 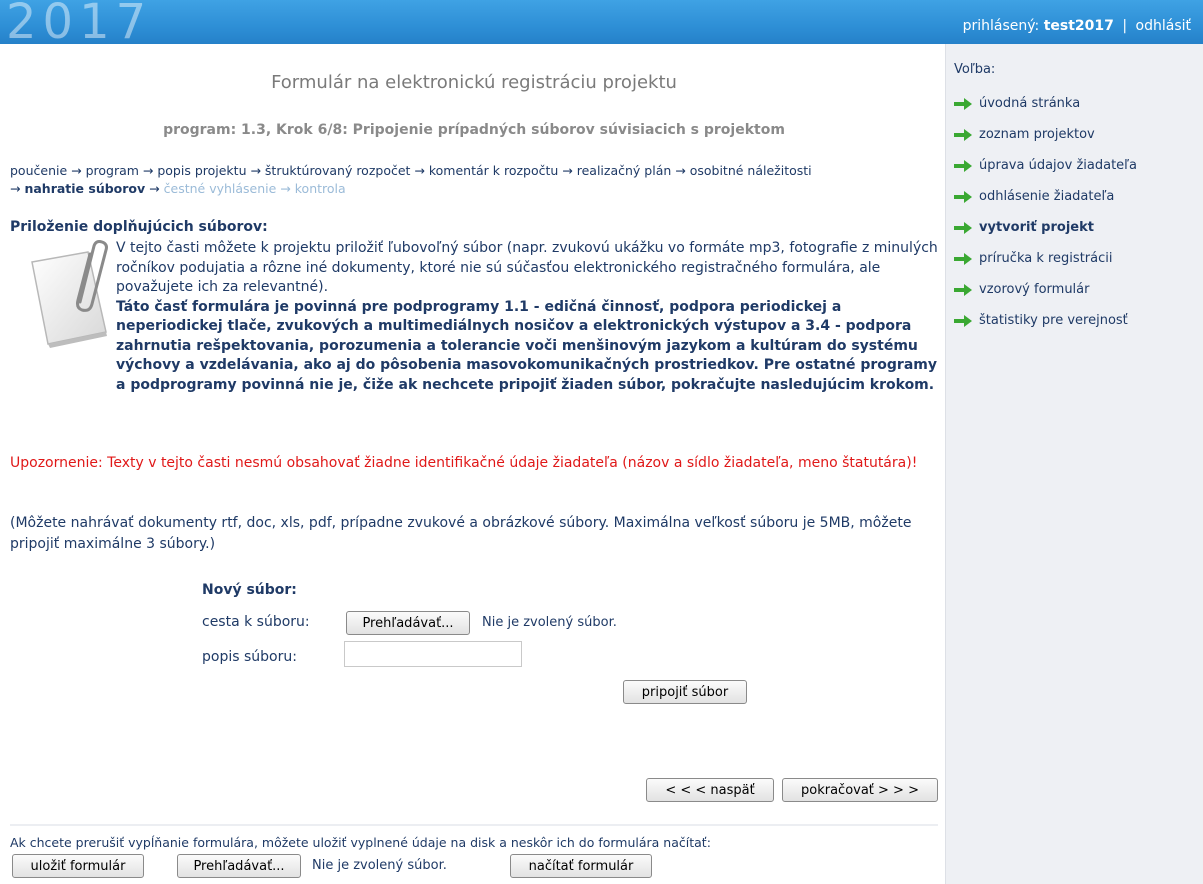 I want to click on sidebar-item-manual: príručka k registrácii, so click(x=1045, y=258).